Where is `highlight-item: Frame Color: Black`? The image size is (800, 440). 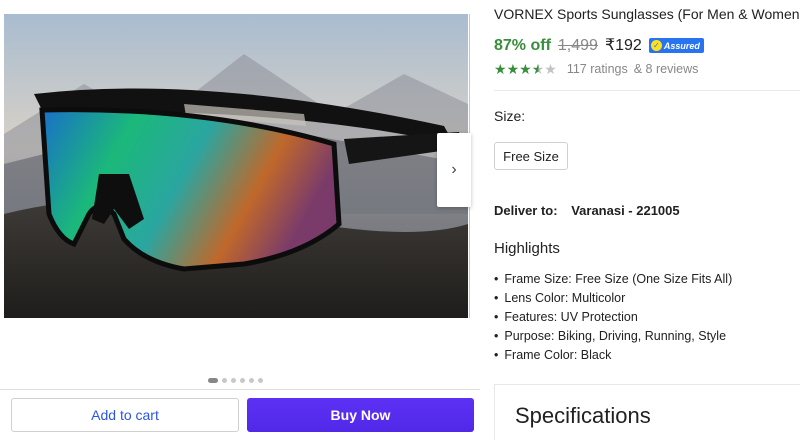 highlight-item: Frame Color: Black is located at coordinates (613, 355).